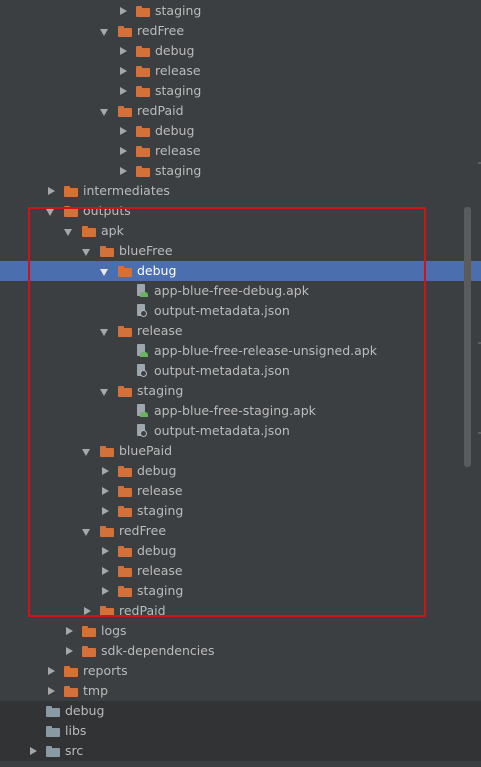 This screenshot has width=481, height=767. I want to click on tree-file-node: app-blue-free-release-unsigned.apk, so click(240, 351).